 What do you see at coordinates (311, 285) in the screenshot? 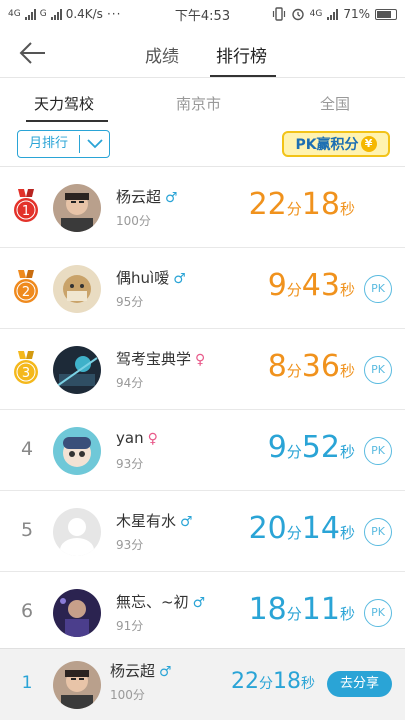
I see `completion-time: 9分43秒` at bounding box center [311, 285].